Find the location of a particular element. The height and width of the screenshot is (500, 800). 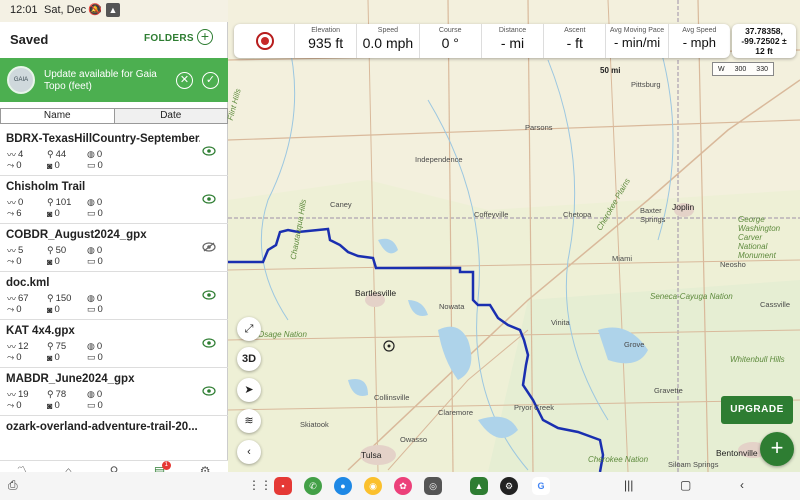

locate-button: ➤ is located at coordinates (249, 390).